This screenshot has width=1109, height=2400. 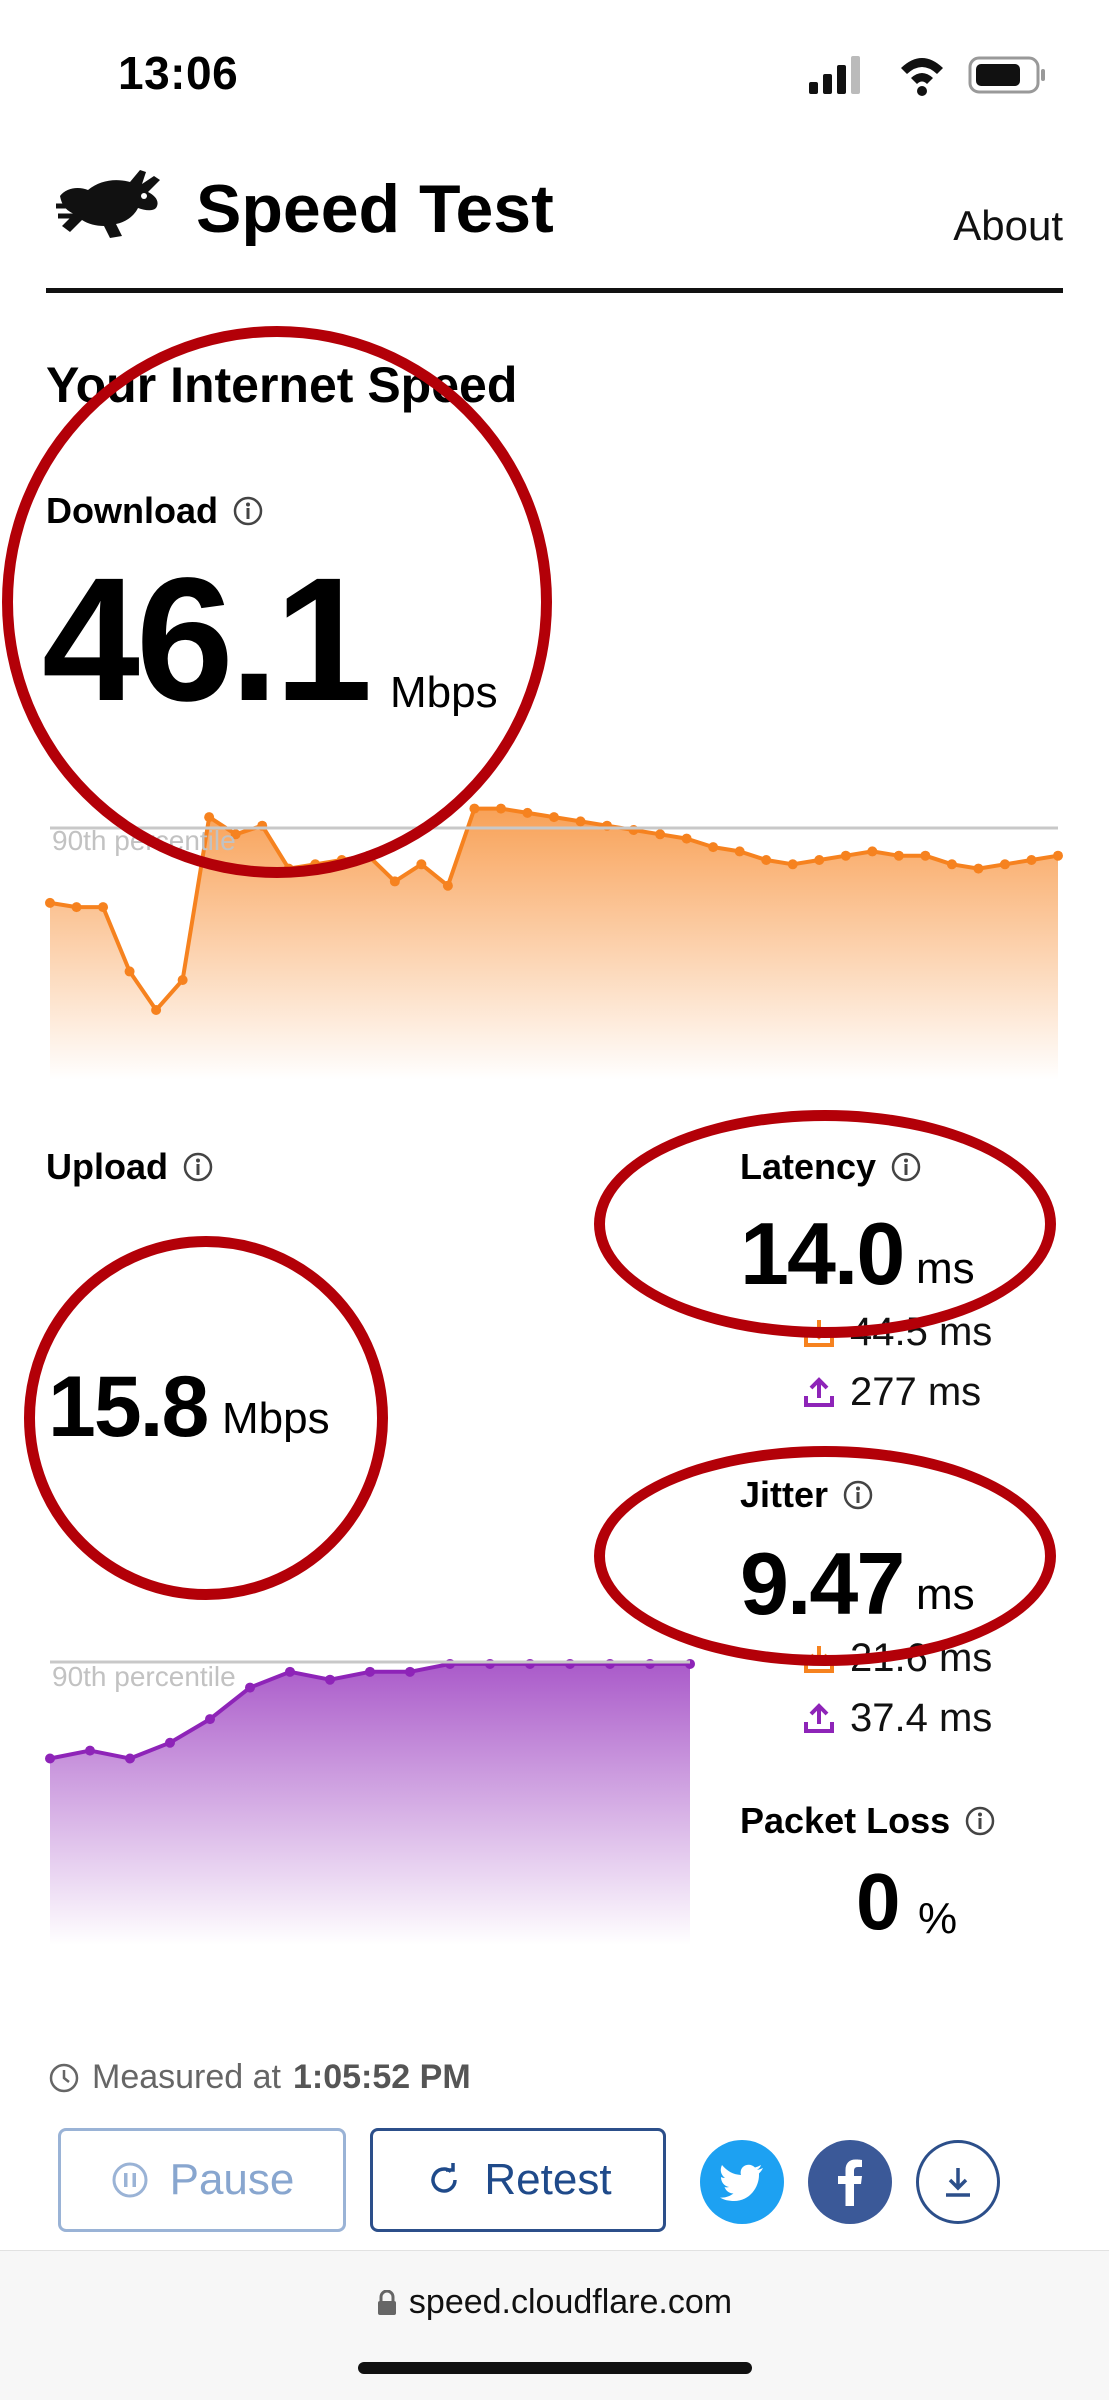 What do you see at coordinates (555, 2368) in the screenshot?
I see `home-indicator` at bounding box center [555, 2368].